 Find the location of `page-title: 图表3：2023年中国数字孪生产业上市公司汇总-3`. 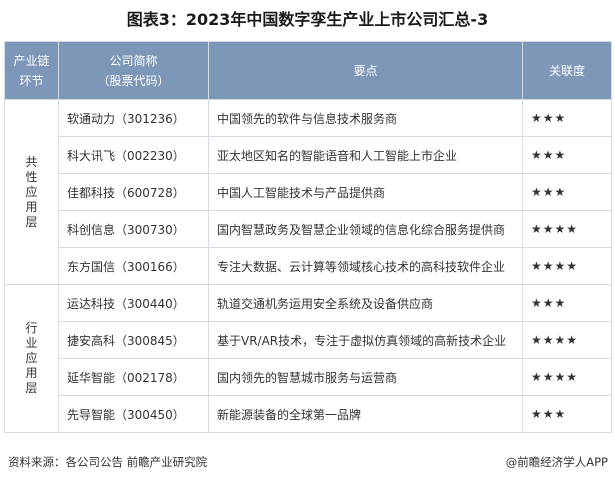

page-title: 图表3：2023年中国数字孪生产业上市公司汇总-3 is located at coordinates (307, 19).